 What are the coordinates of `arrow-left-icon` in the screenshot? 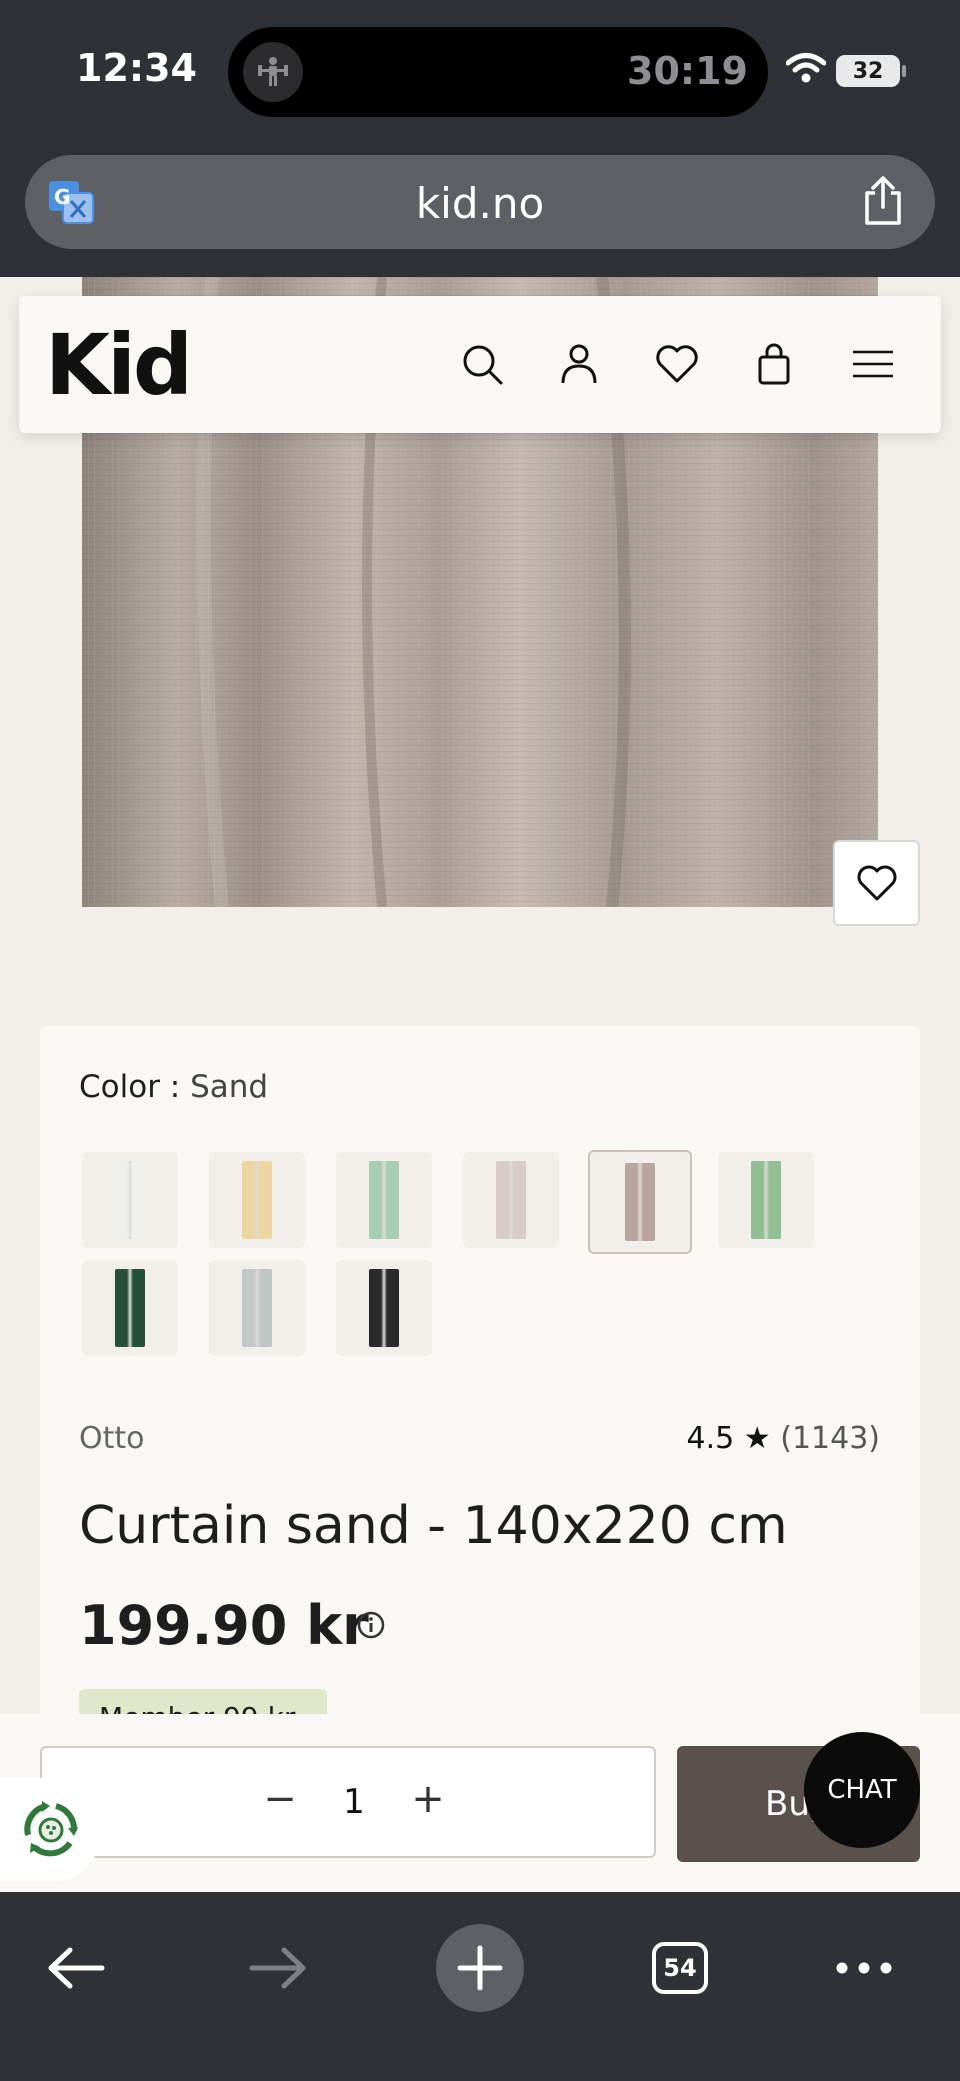 It's located at (76, 1968).